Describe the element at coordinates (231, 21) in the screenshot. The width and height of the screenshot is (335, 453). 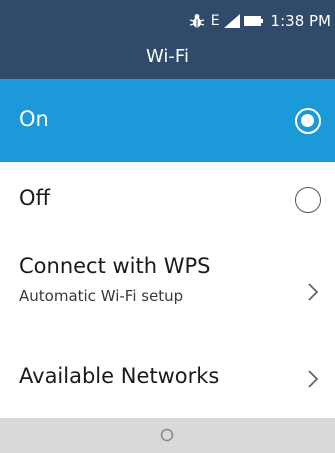
I see `signal-icon` at that location.